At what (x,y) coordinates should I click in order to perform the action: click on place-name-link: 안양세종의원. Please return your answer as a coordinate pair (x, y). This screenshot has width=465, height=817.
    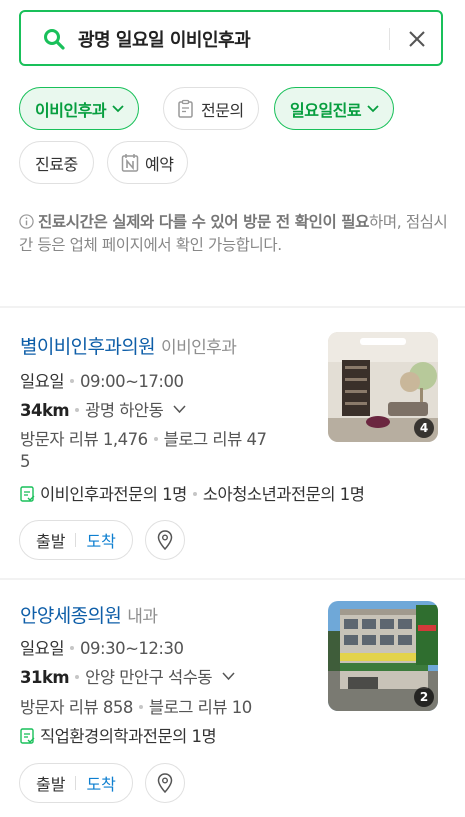
    Looking at the image, I should click on (71, 616).